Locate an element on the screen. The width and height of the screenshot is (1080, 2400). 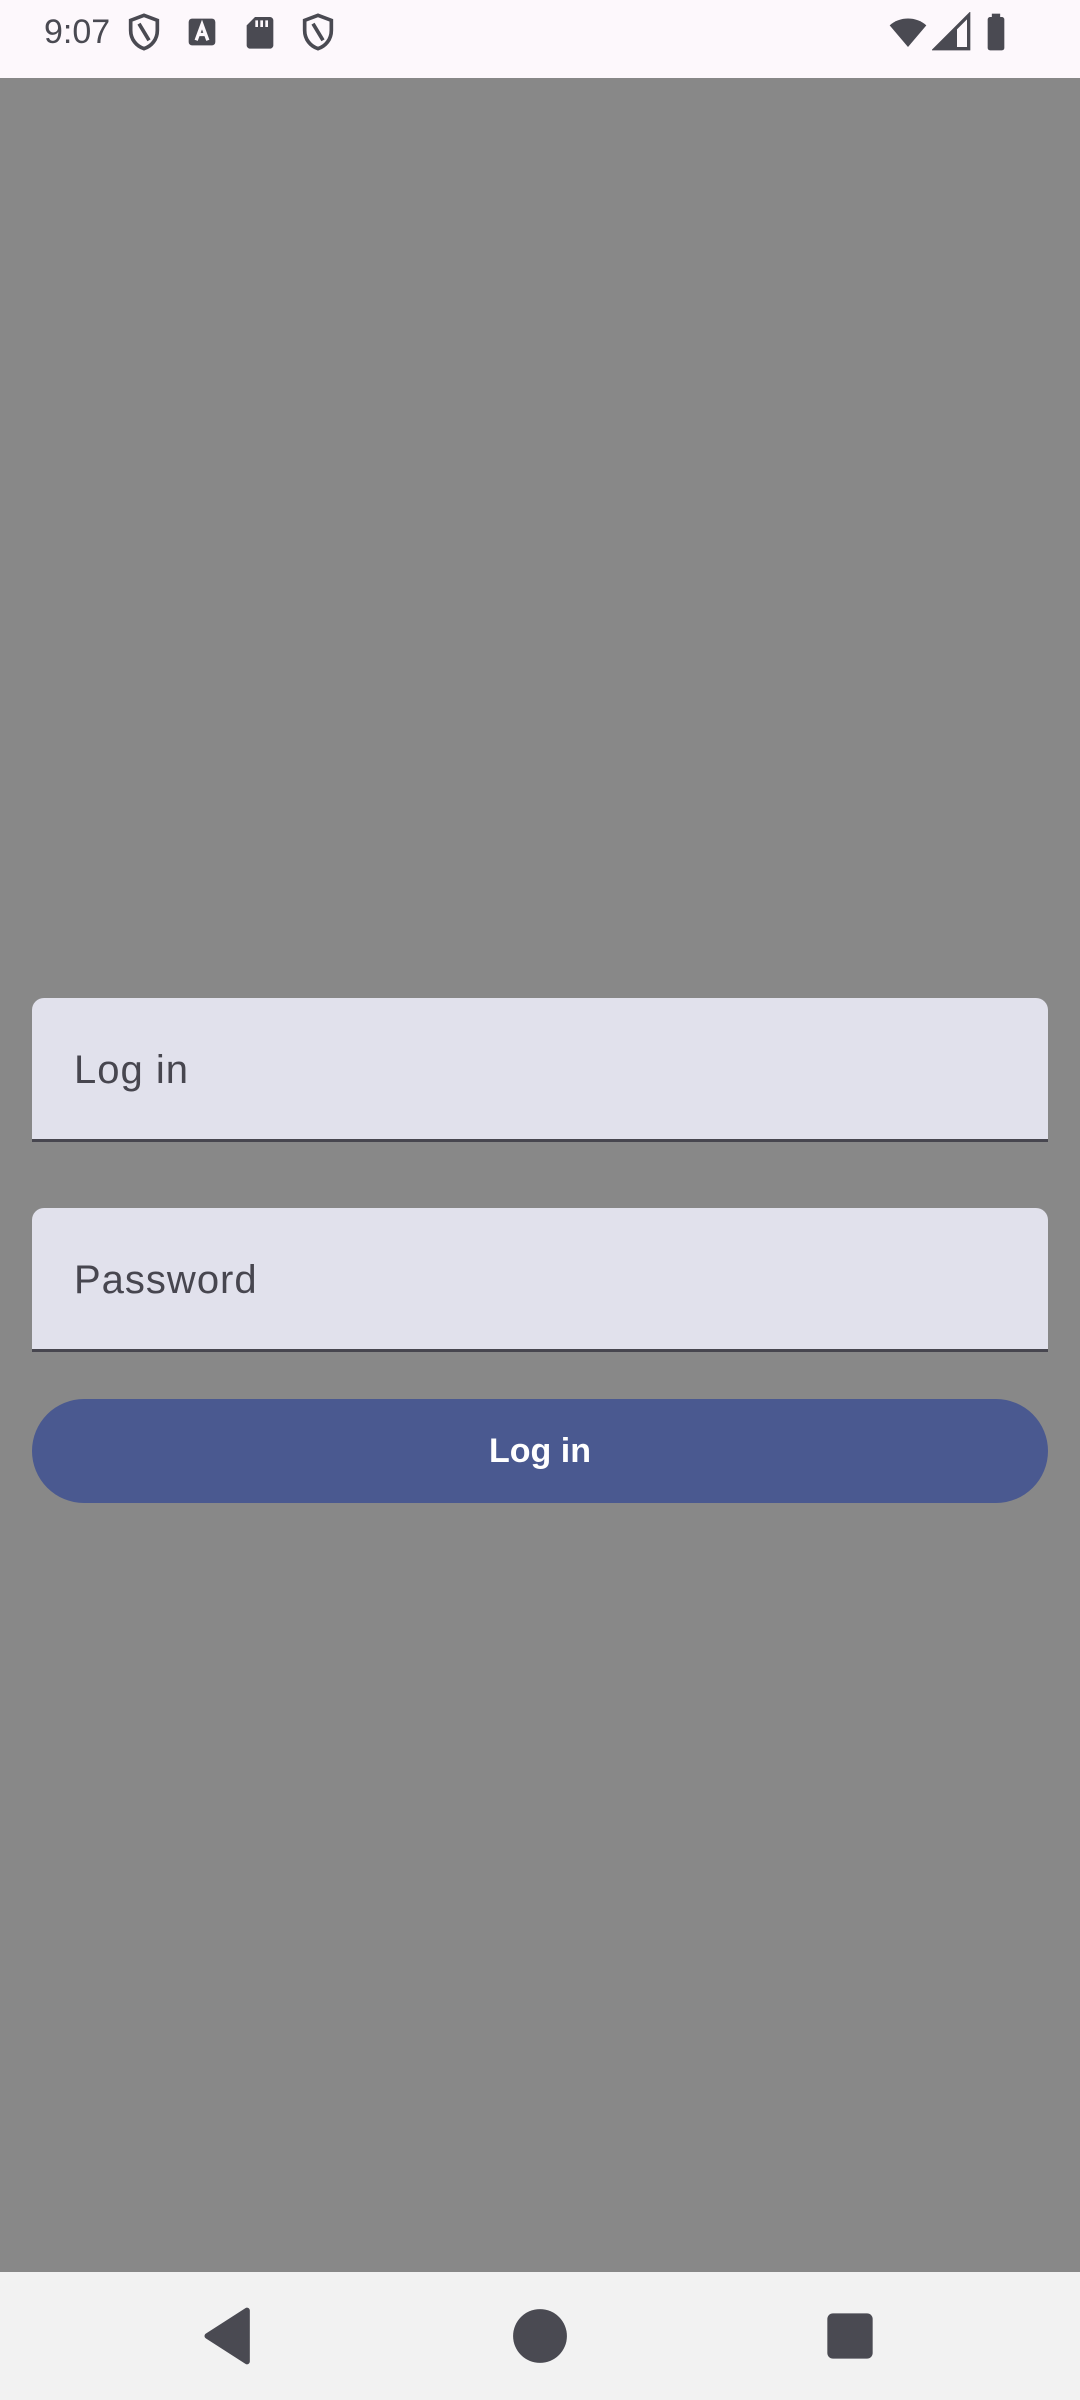
login-button: Log in is located at coordinates (540, 1451).